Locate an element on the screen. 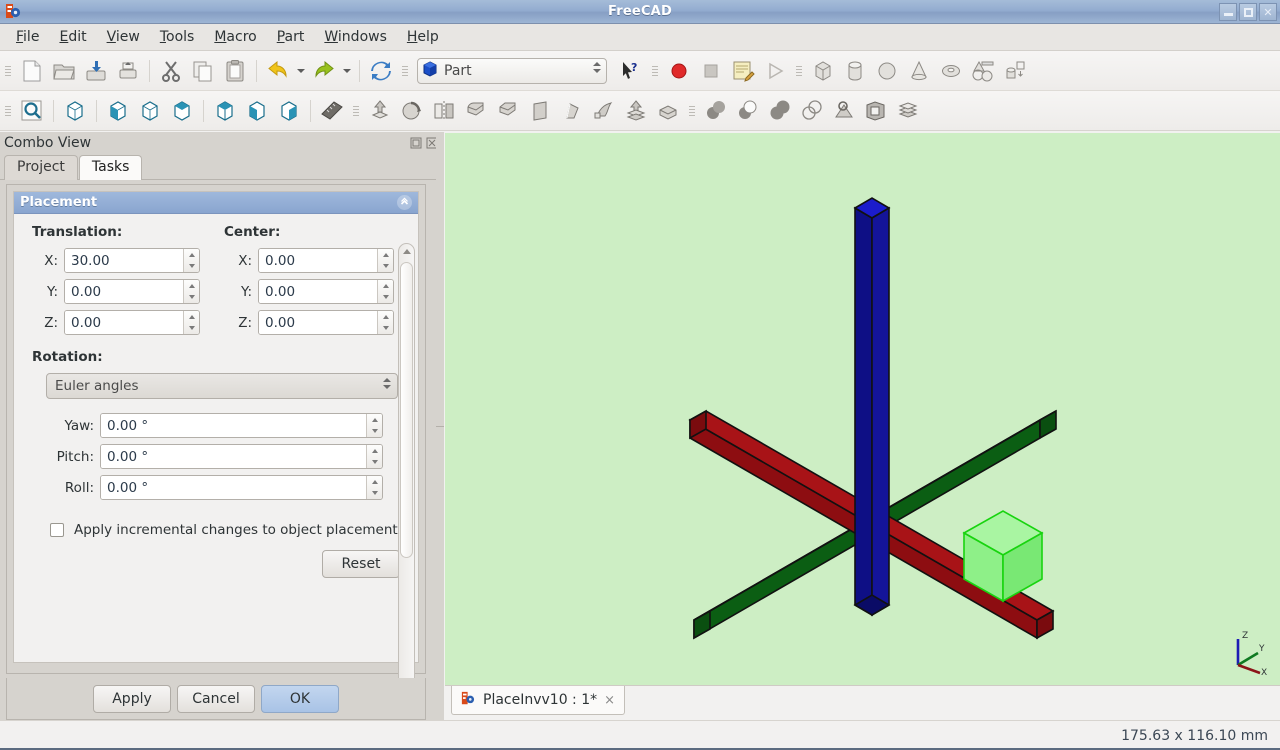 Image resolution: width=1280 pixels, height=750 pixels. sphere-primitive-icon is located at coordinates (887, 71).